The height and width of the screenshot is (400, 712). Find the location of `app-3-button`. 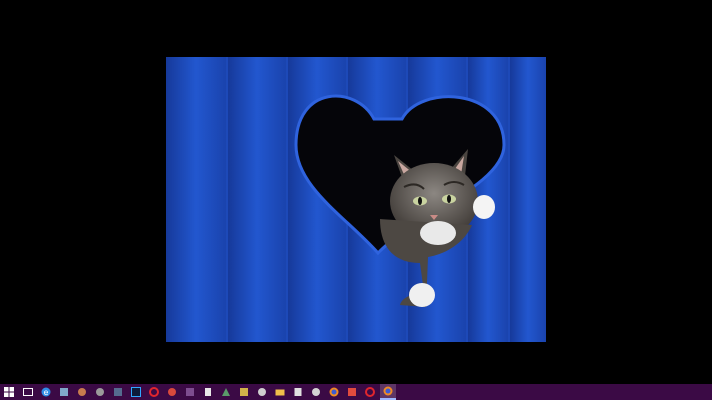

app-3-button is located at coordinates (100, 392).